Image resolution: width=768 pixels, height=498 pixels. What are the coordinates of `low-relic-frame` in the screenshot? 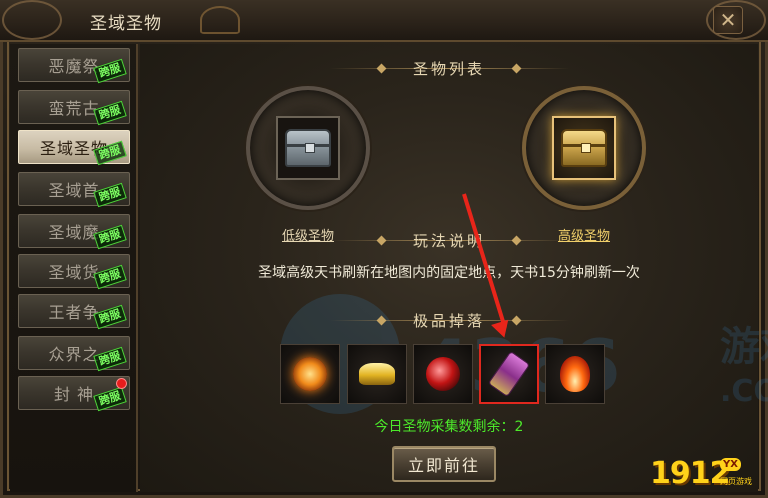 It's located at (308, 148).